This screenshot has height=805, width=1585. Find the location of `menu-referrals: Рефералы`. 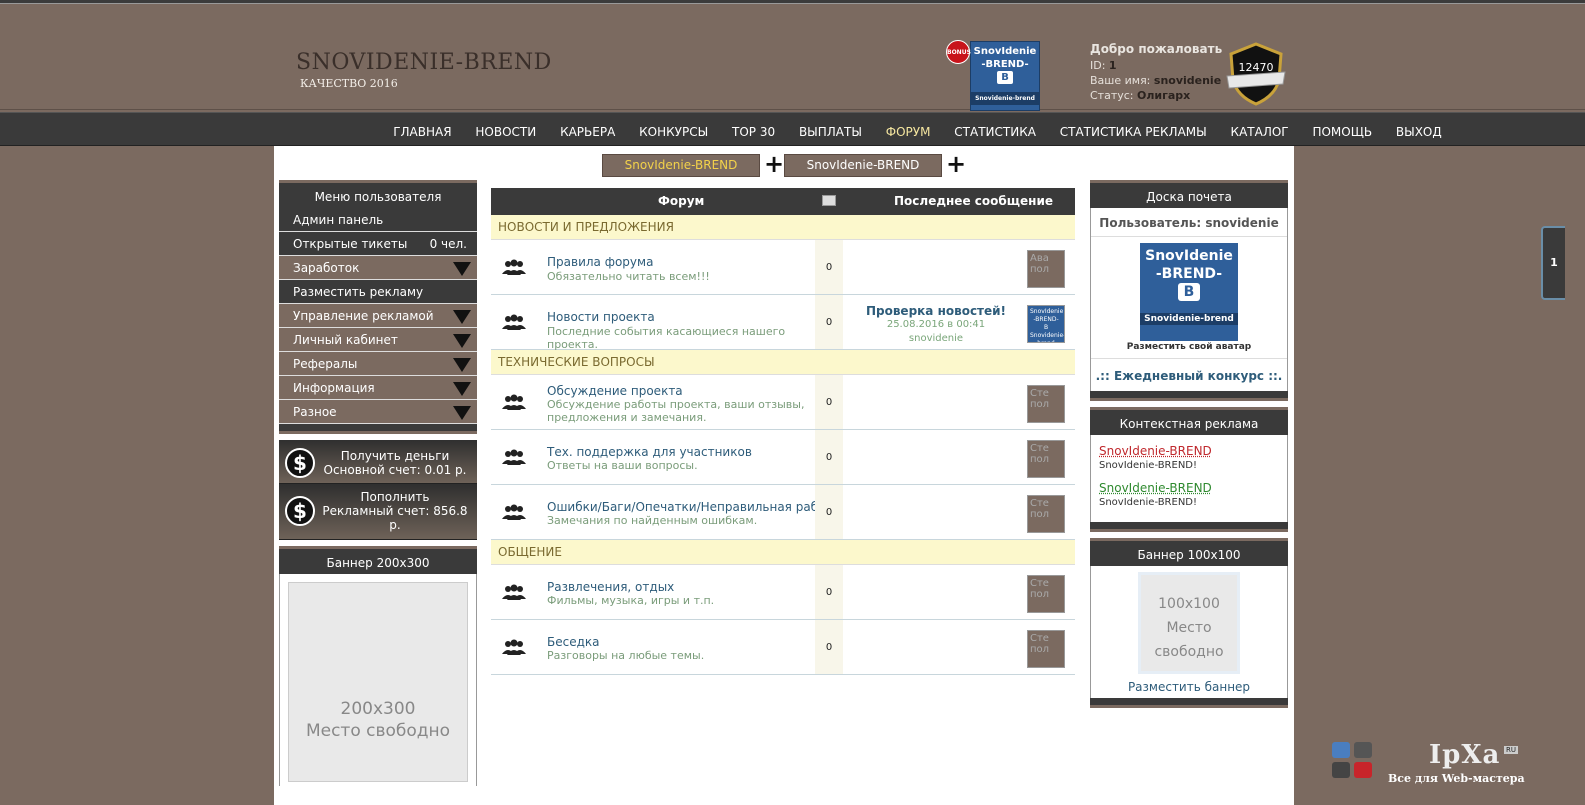

menu-referrals: Рефералы is located at coordinates (378, 364).